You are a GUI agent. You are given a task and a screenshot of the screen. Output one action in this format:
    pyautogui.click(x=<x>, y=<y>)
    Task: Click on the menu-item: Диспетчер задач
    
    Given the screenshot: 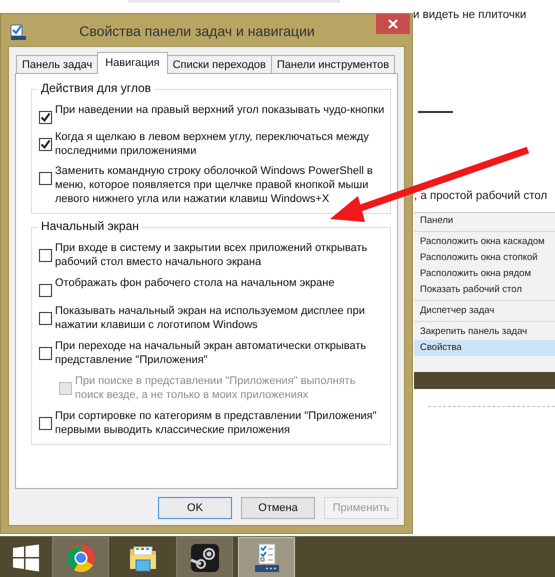 What is the action you would take?
    pyautogui.click(x=484, y=311)
    